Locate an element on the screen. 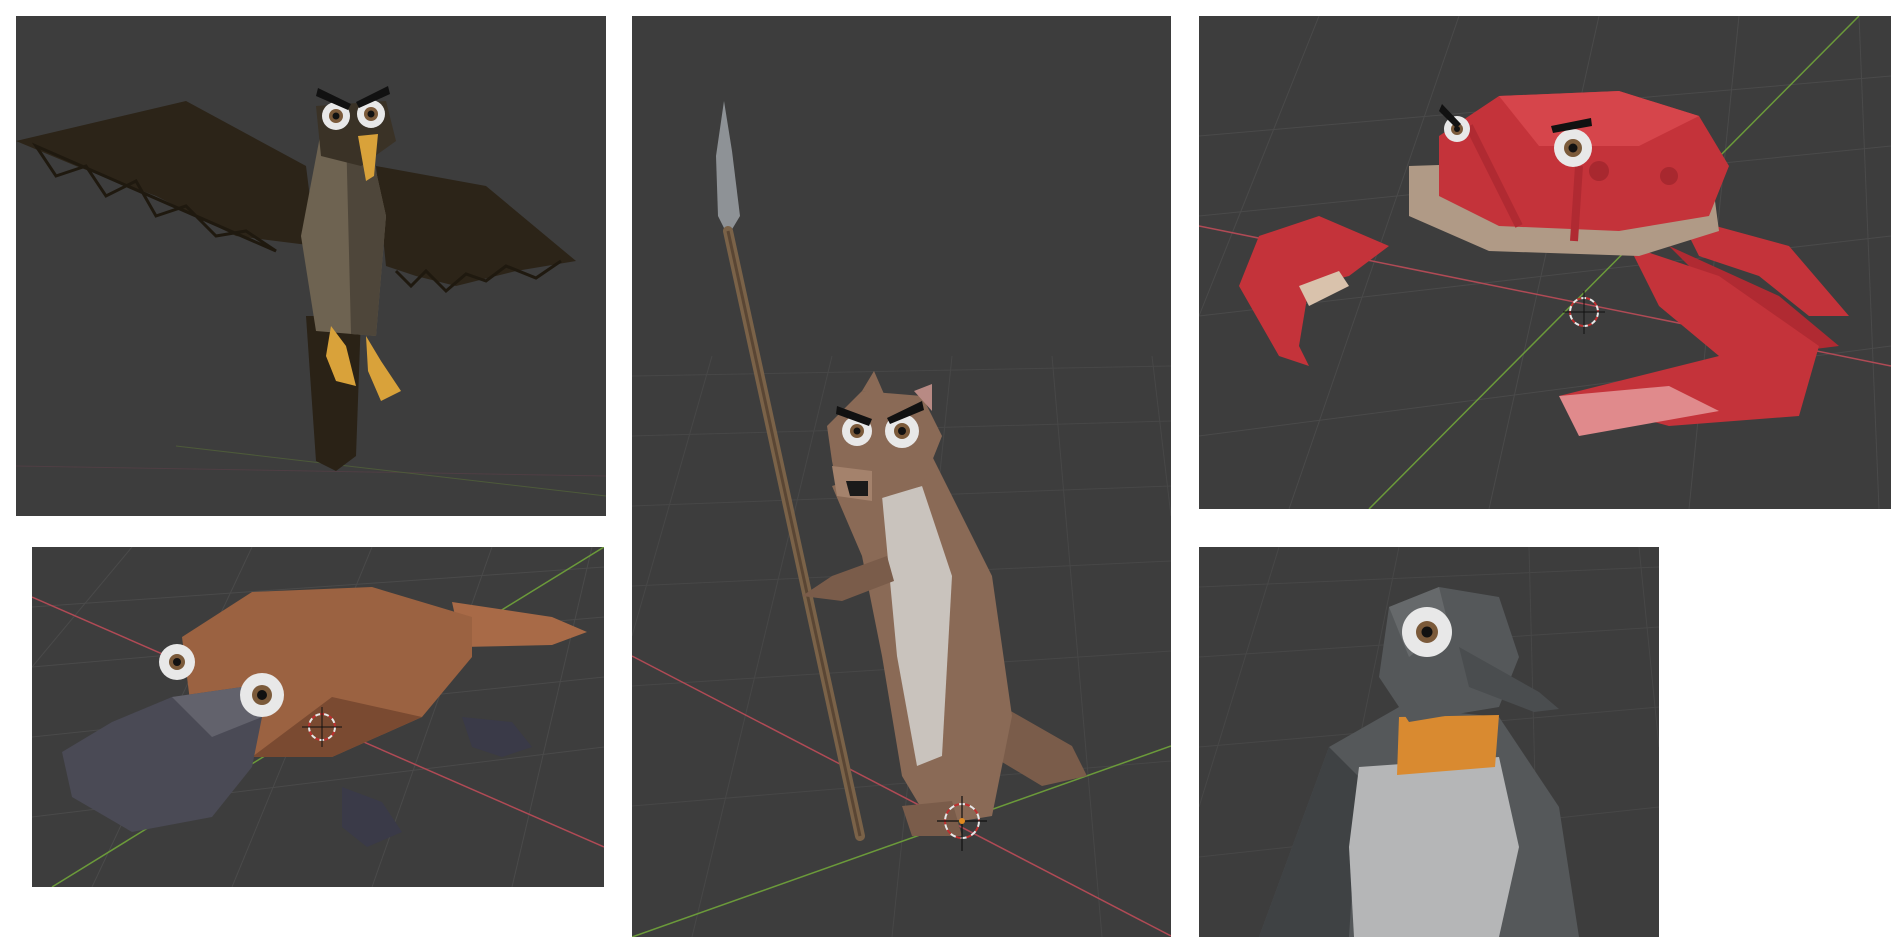  eagle-model is located at coordinates (296, 278).